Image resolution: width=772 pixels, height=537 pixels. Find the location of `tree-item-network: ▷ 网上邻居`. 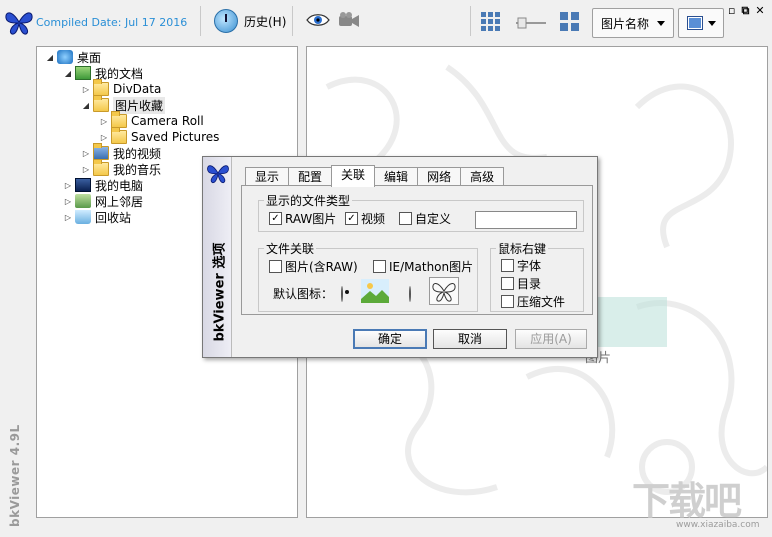

tree-item-network: ▷ 网上邻居 is located at coordinates (103, 201).